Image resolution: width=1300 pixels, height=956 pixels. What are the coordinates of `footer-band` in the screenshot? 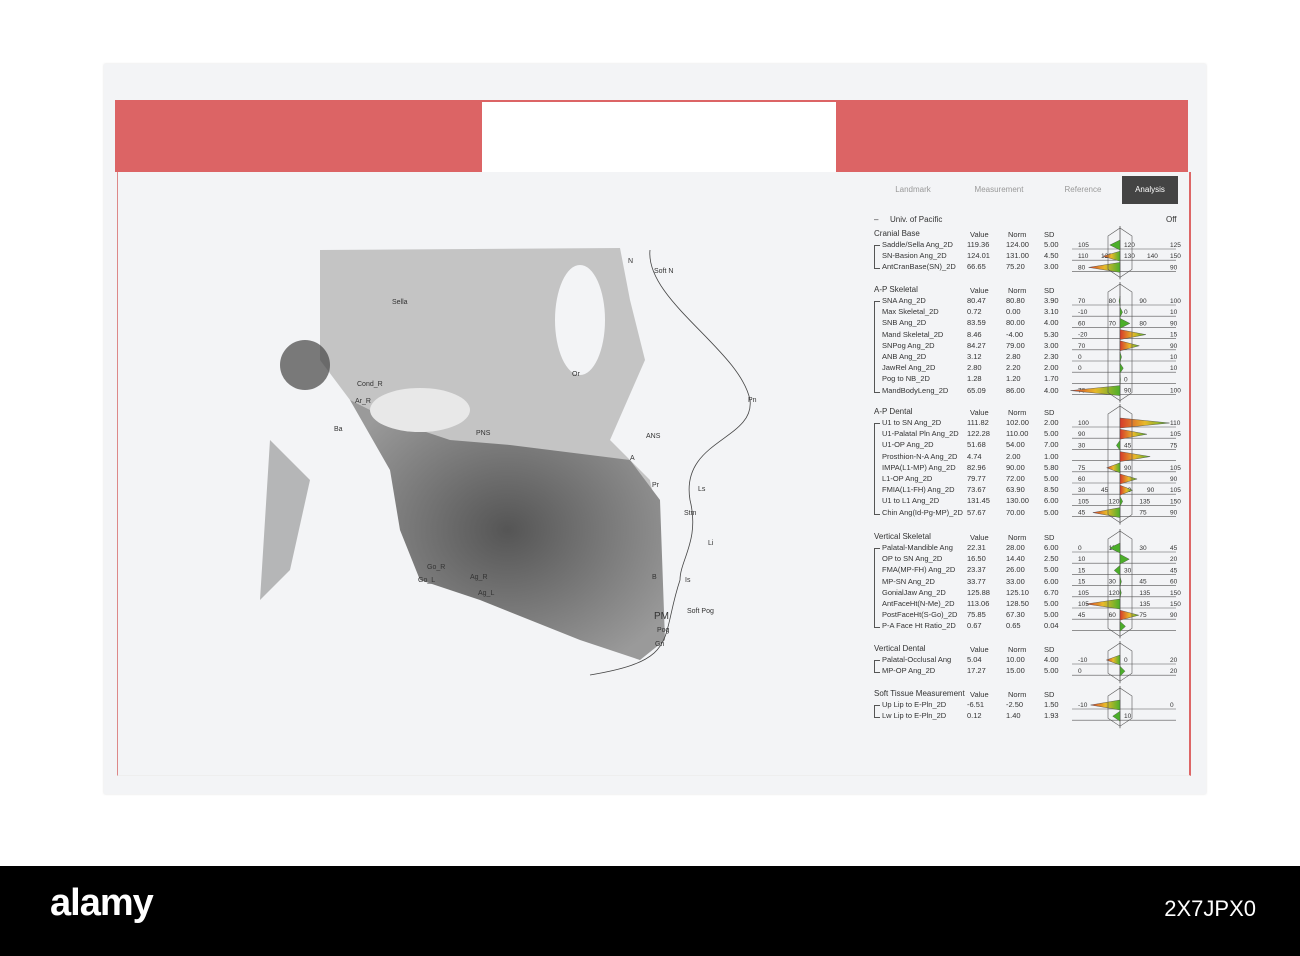 It's located at (650, 911).